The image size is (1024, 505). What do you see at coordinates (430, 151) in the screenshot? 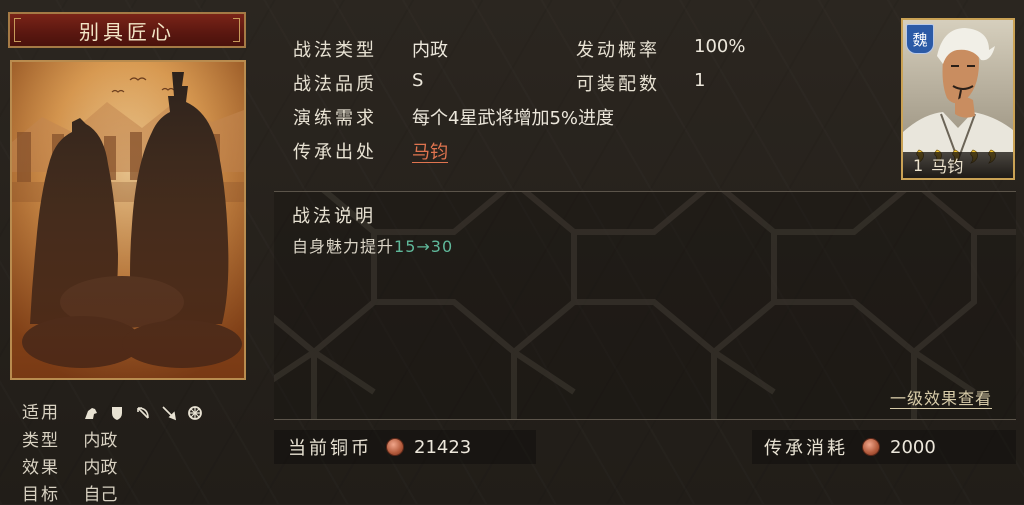
I see `source-general-link: 马钧` at bounding box center [430, 151].